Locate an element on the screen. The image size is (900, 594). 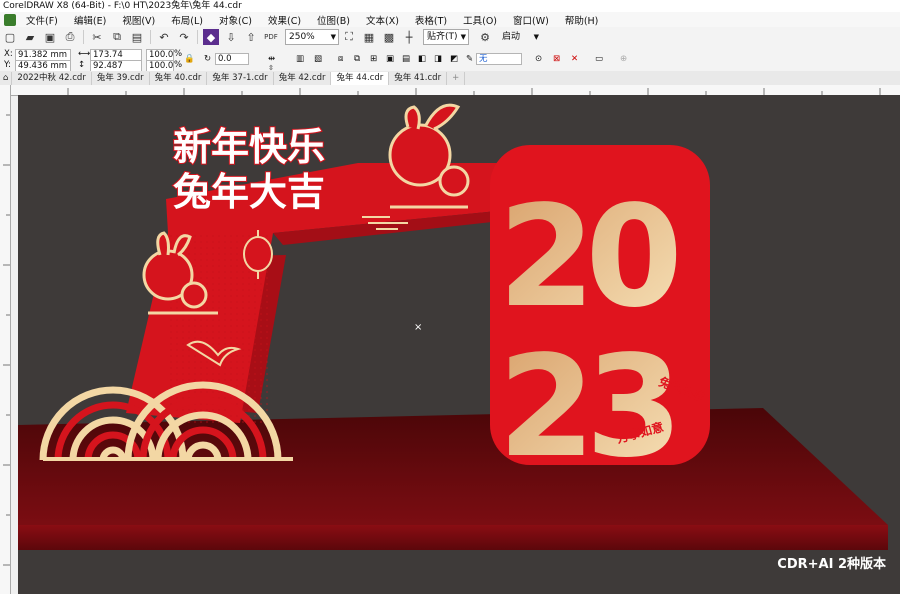
width-icon: ⟷ is located at coordinates (84, 54).